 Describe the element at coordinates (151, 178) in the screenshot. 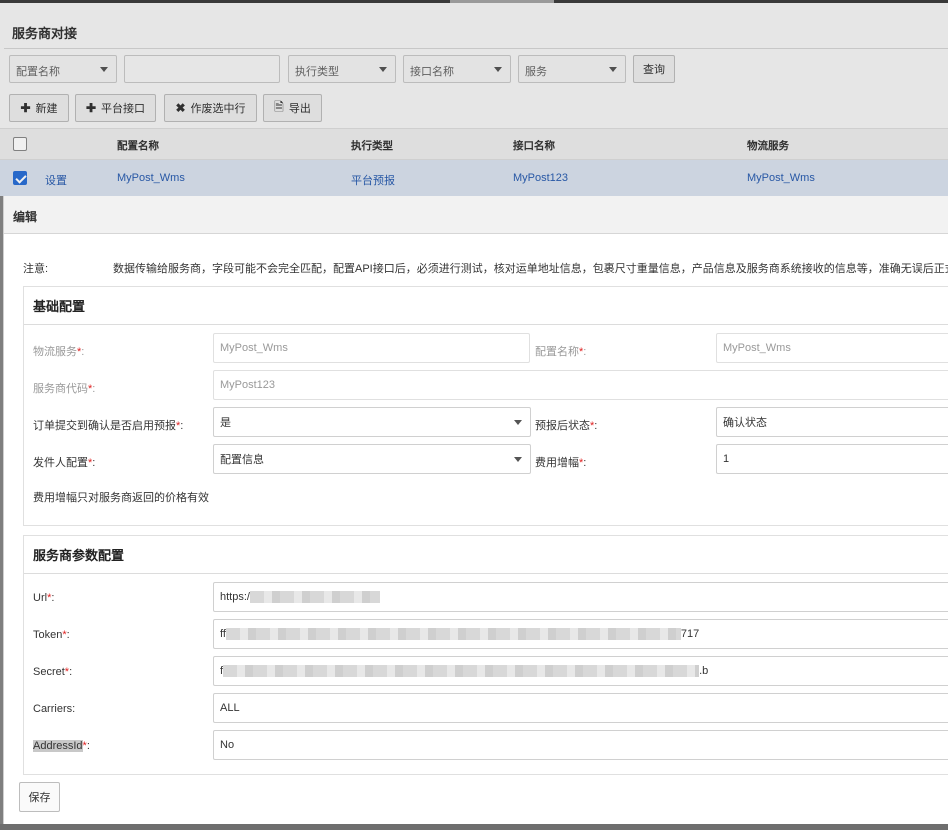

I see `cell-config-name: MyPost_Wms` at that location.